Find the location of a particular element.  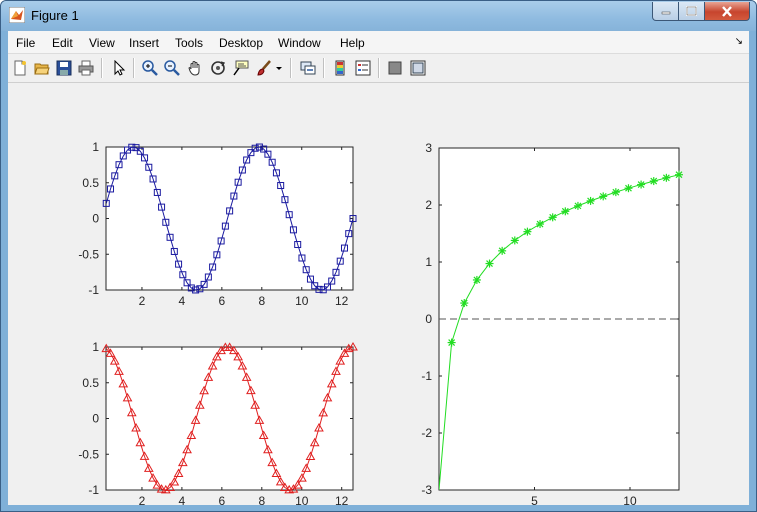

pan-hand-icon is located at coordinates (194, 68).